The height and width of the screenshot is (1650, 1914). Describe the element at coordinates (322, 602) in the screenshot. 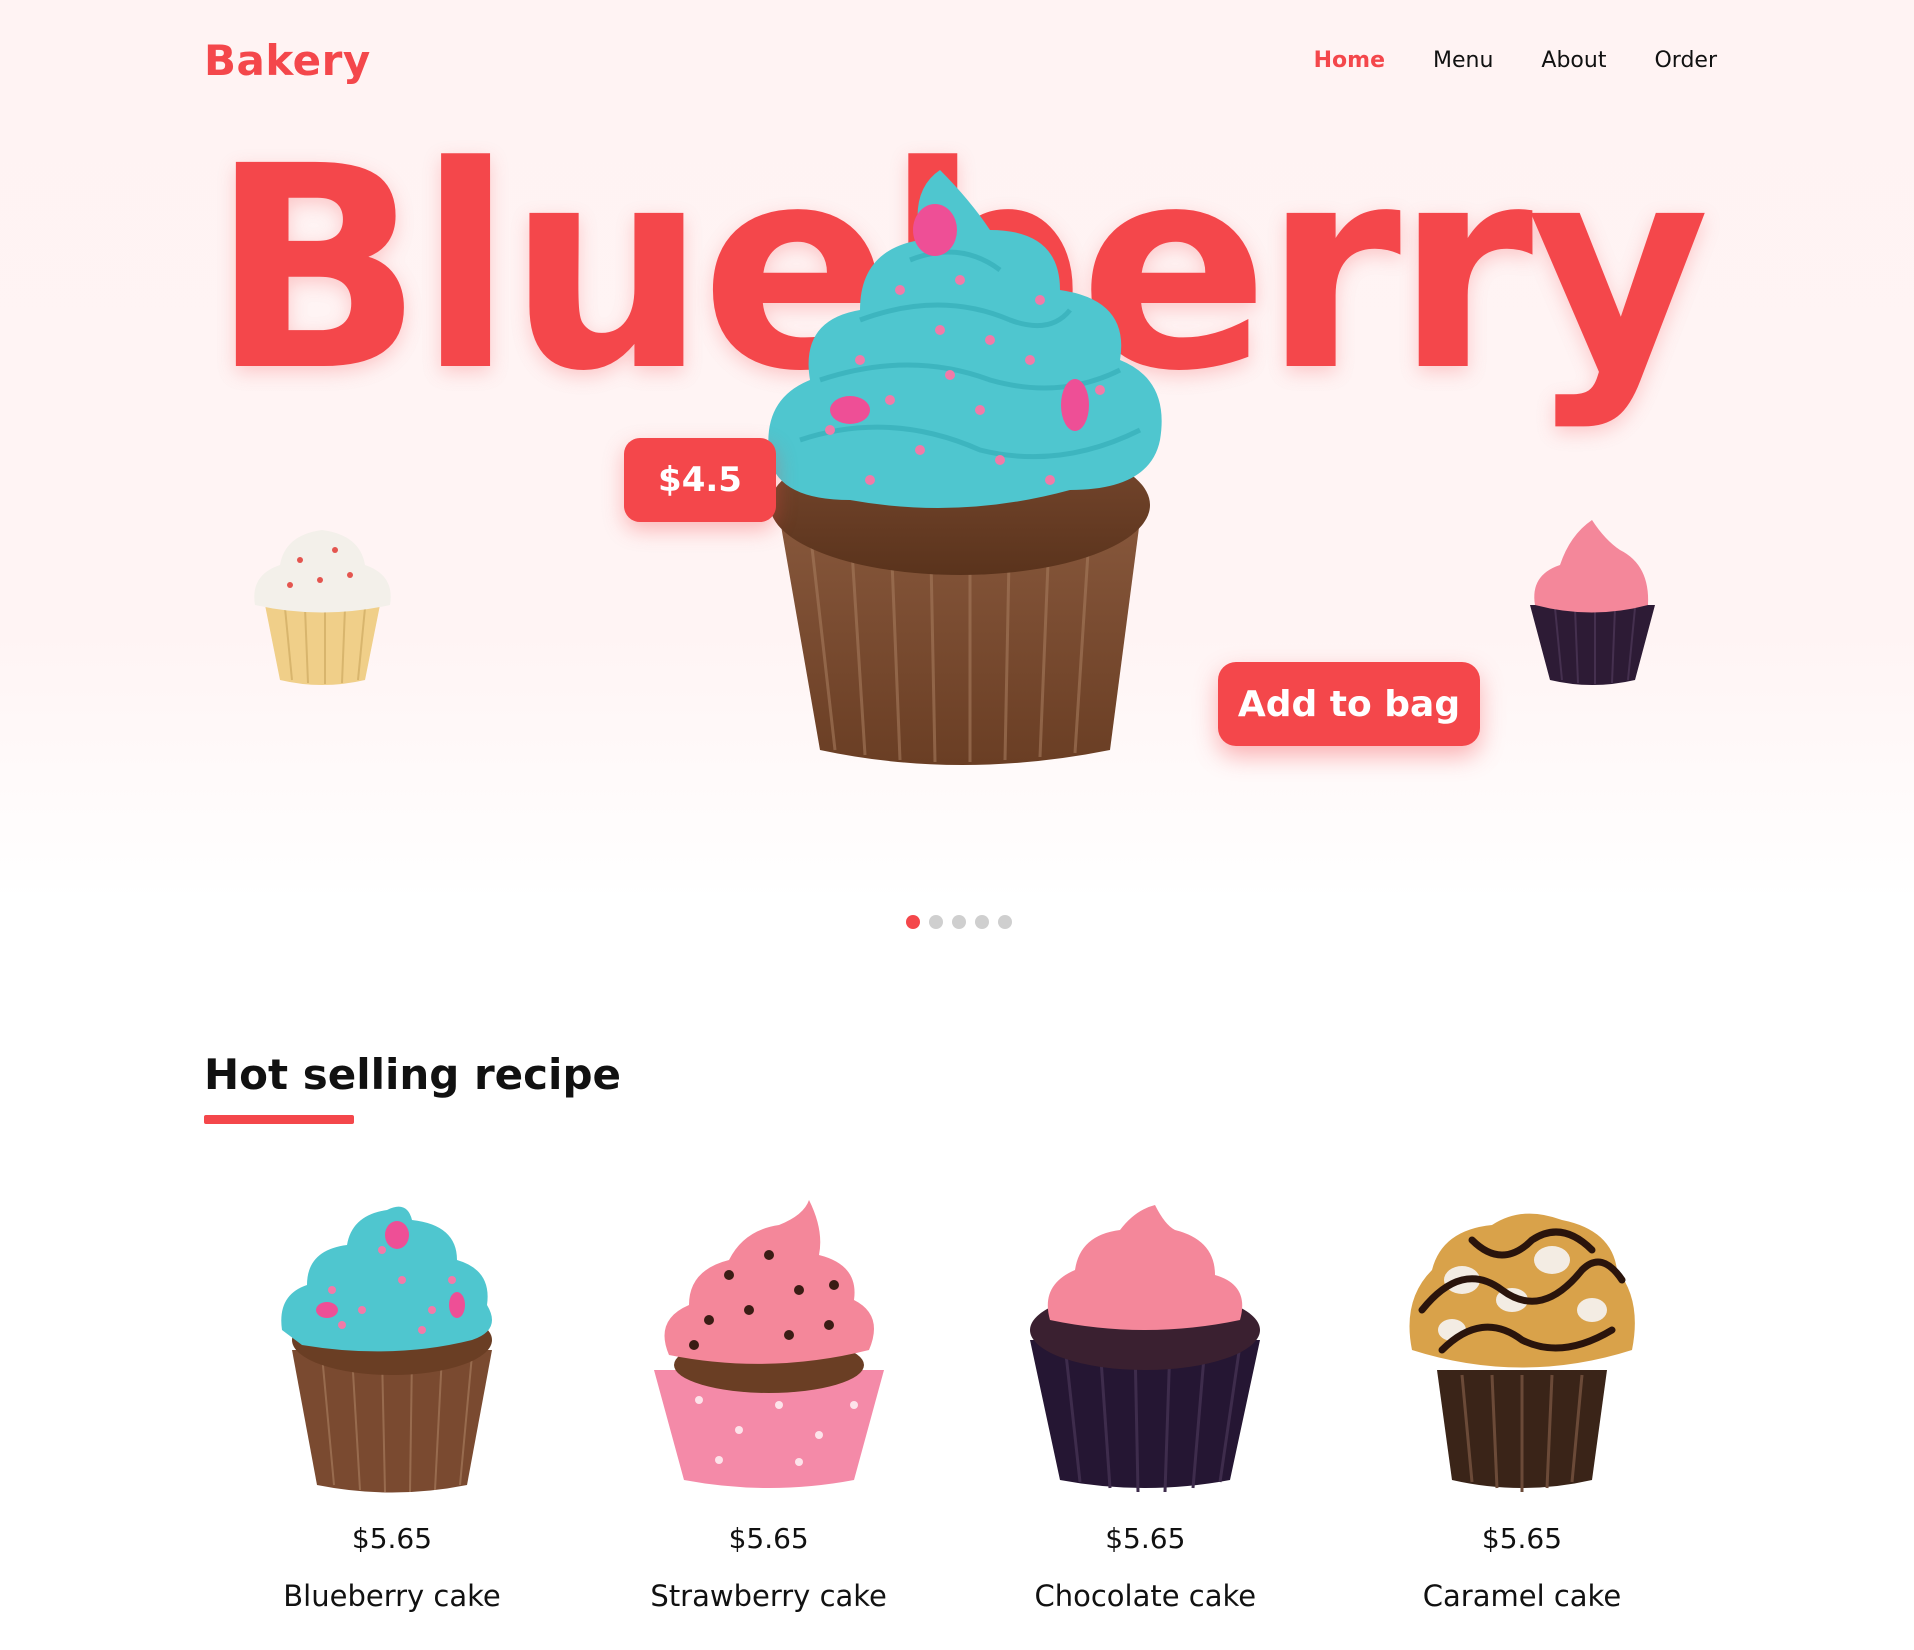

I see `prev-cupcake-image` at that location.